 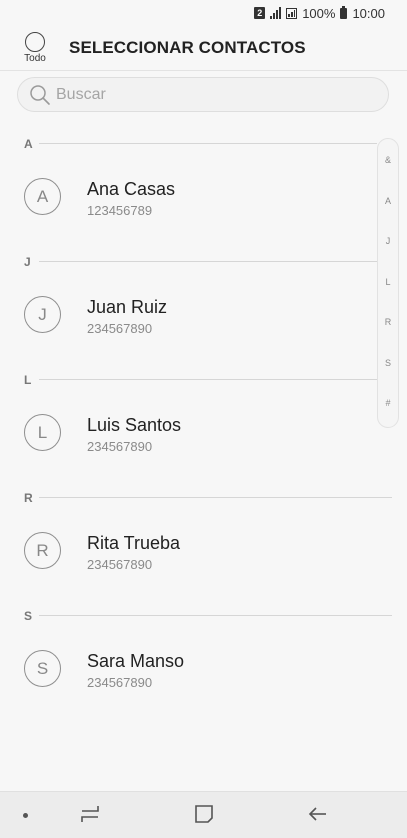 I want to click on index-item-j: J, so click(x=388, y=241).